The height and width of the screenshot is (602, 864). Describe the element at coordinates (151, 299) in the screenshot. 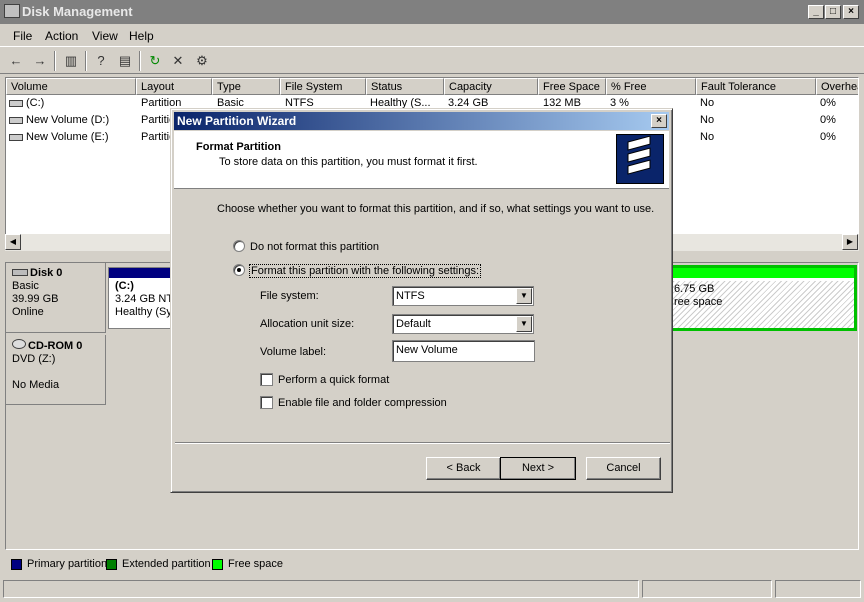

I see `partition-size: 3.24 GB NTFS` at that location.